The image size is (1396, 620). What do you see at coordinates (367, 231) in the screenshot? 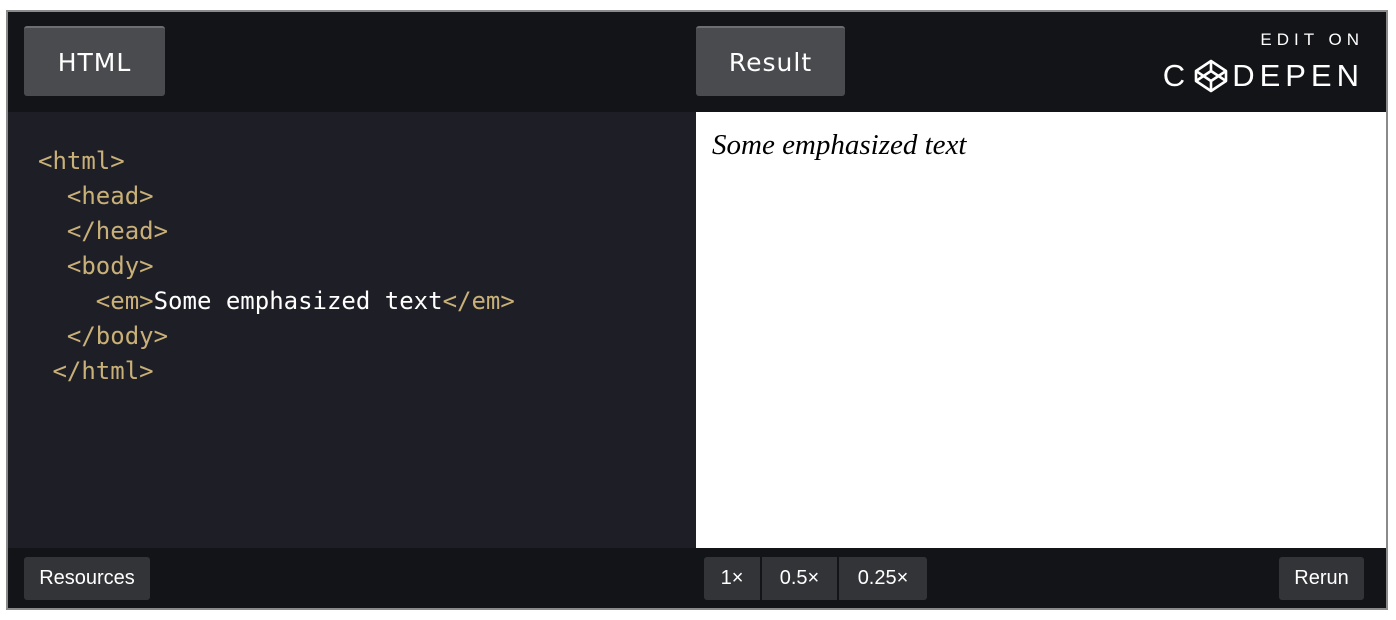
I see `code-line: </head>` at bounding box center [367, 231].